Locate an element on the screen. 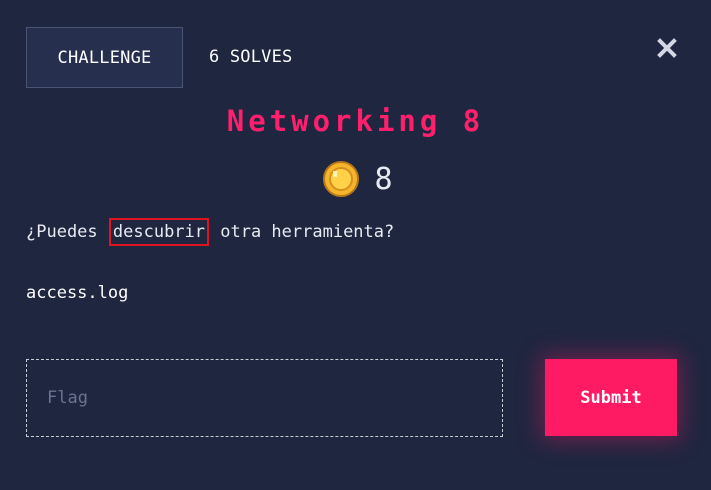 The width and height of the screenshot is (711, 490). tab-bar: CHALLENGE 6 SOLVES is located at coordinates (159, 57).